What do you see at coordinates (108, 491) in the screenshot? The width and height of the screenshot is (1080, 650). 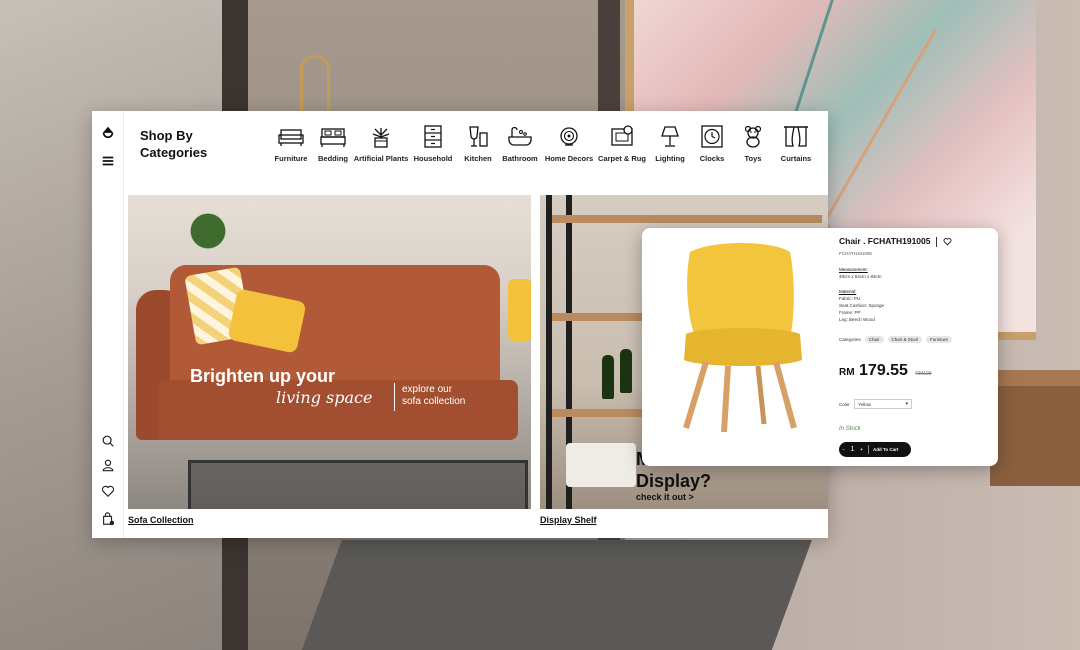 I see `heart-icon` at bounding box center [108, 491].